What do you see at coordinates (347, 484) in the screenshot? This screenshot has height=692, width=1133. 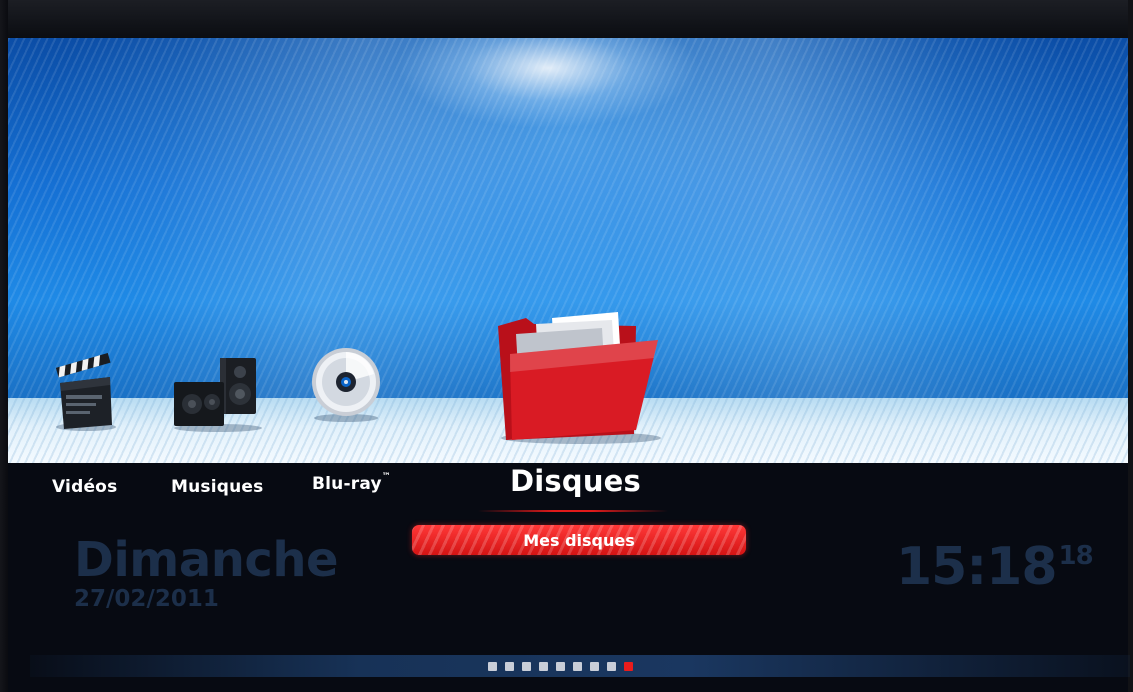 I see `menu-item-bluray-label: Blu-ray` at bounding box center [347, 484].